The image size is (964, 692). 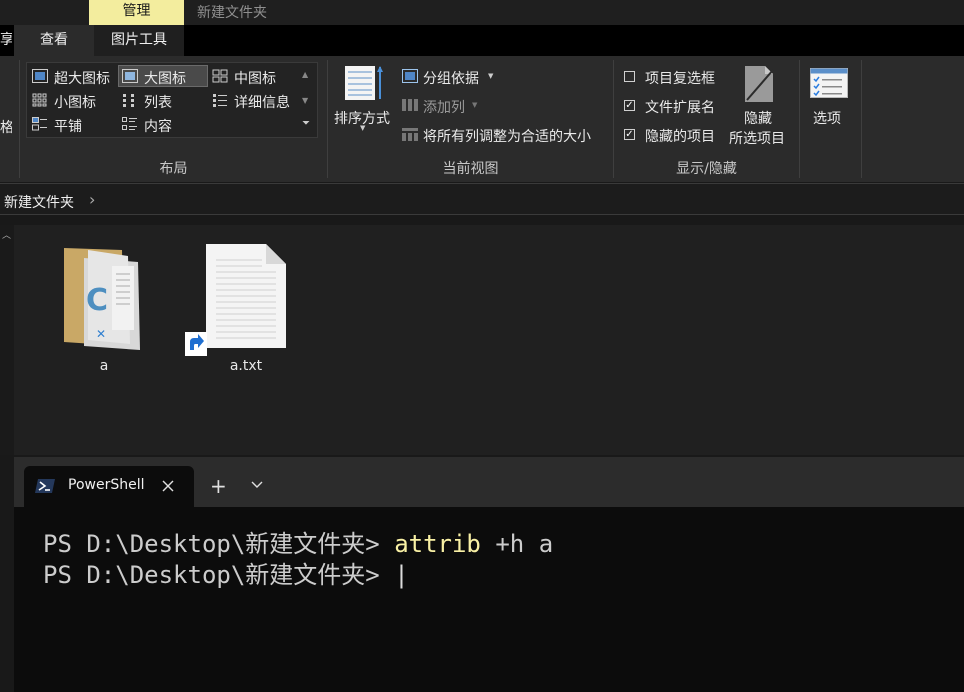 What do you see at coordinates (130, 76) in the screenshot?
I see `large-icons-icon` at bounding box center [130, 76].